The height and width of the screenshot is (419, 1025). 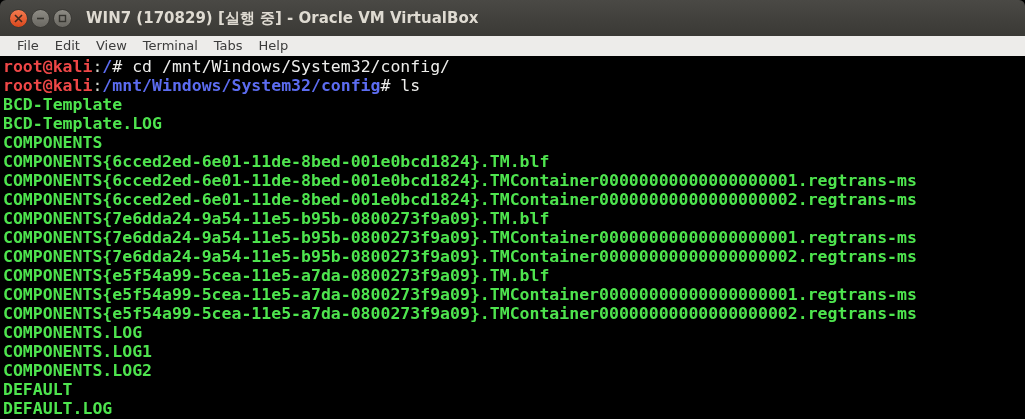 I want to click on output-line: DEFAULT, so click(x=38, y=389).